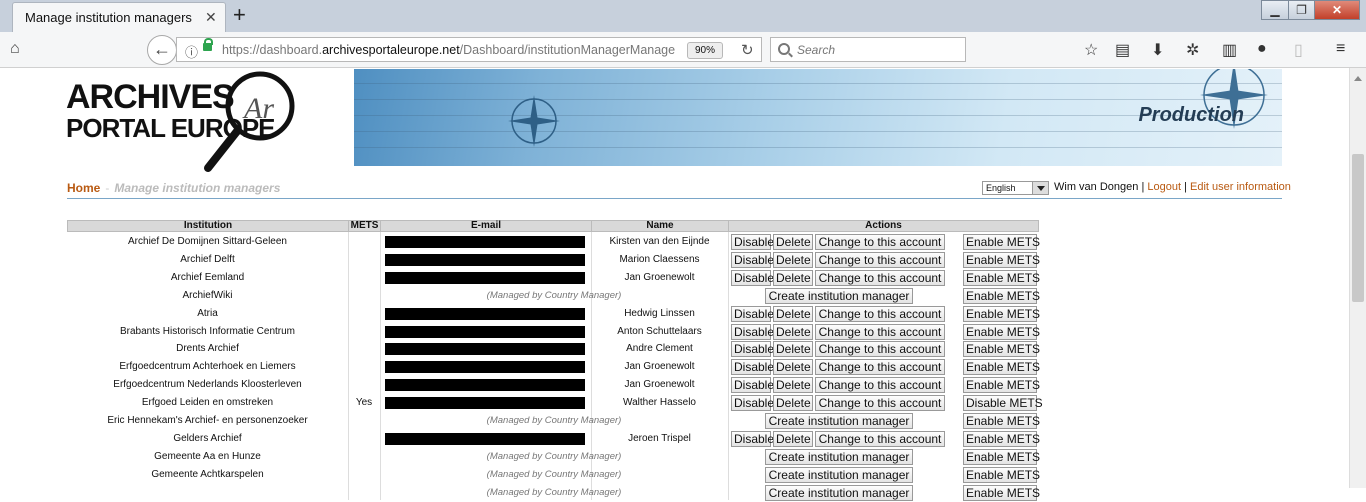 The width and height of the screenshot is (1366, 502). What do you see at coordinates (1001, 188) in the screenshot?
I see `language-selected-value: English` at bounding box center [1001, 188].